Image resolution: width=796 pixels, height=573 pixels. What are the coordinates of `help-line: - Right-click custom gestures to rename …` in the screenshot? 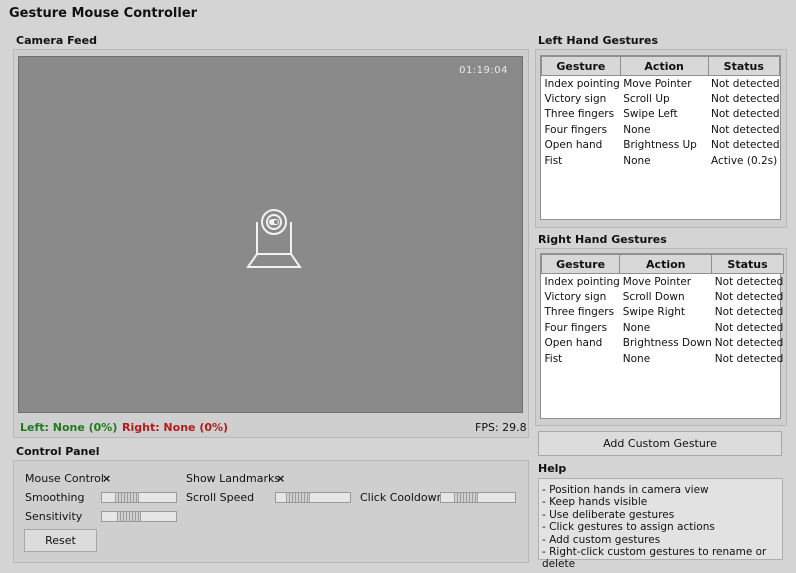 It's located at (654, 558).